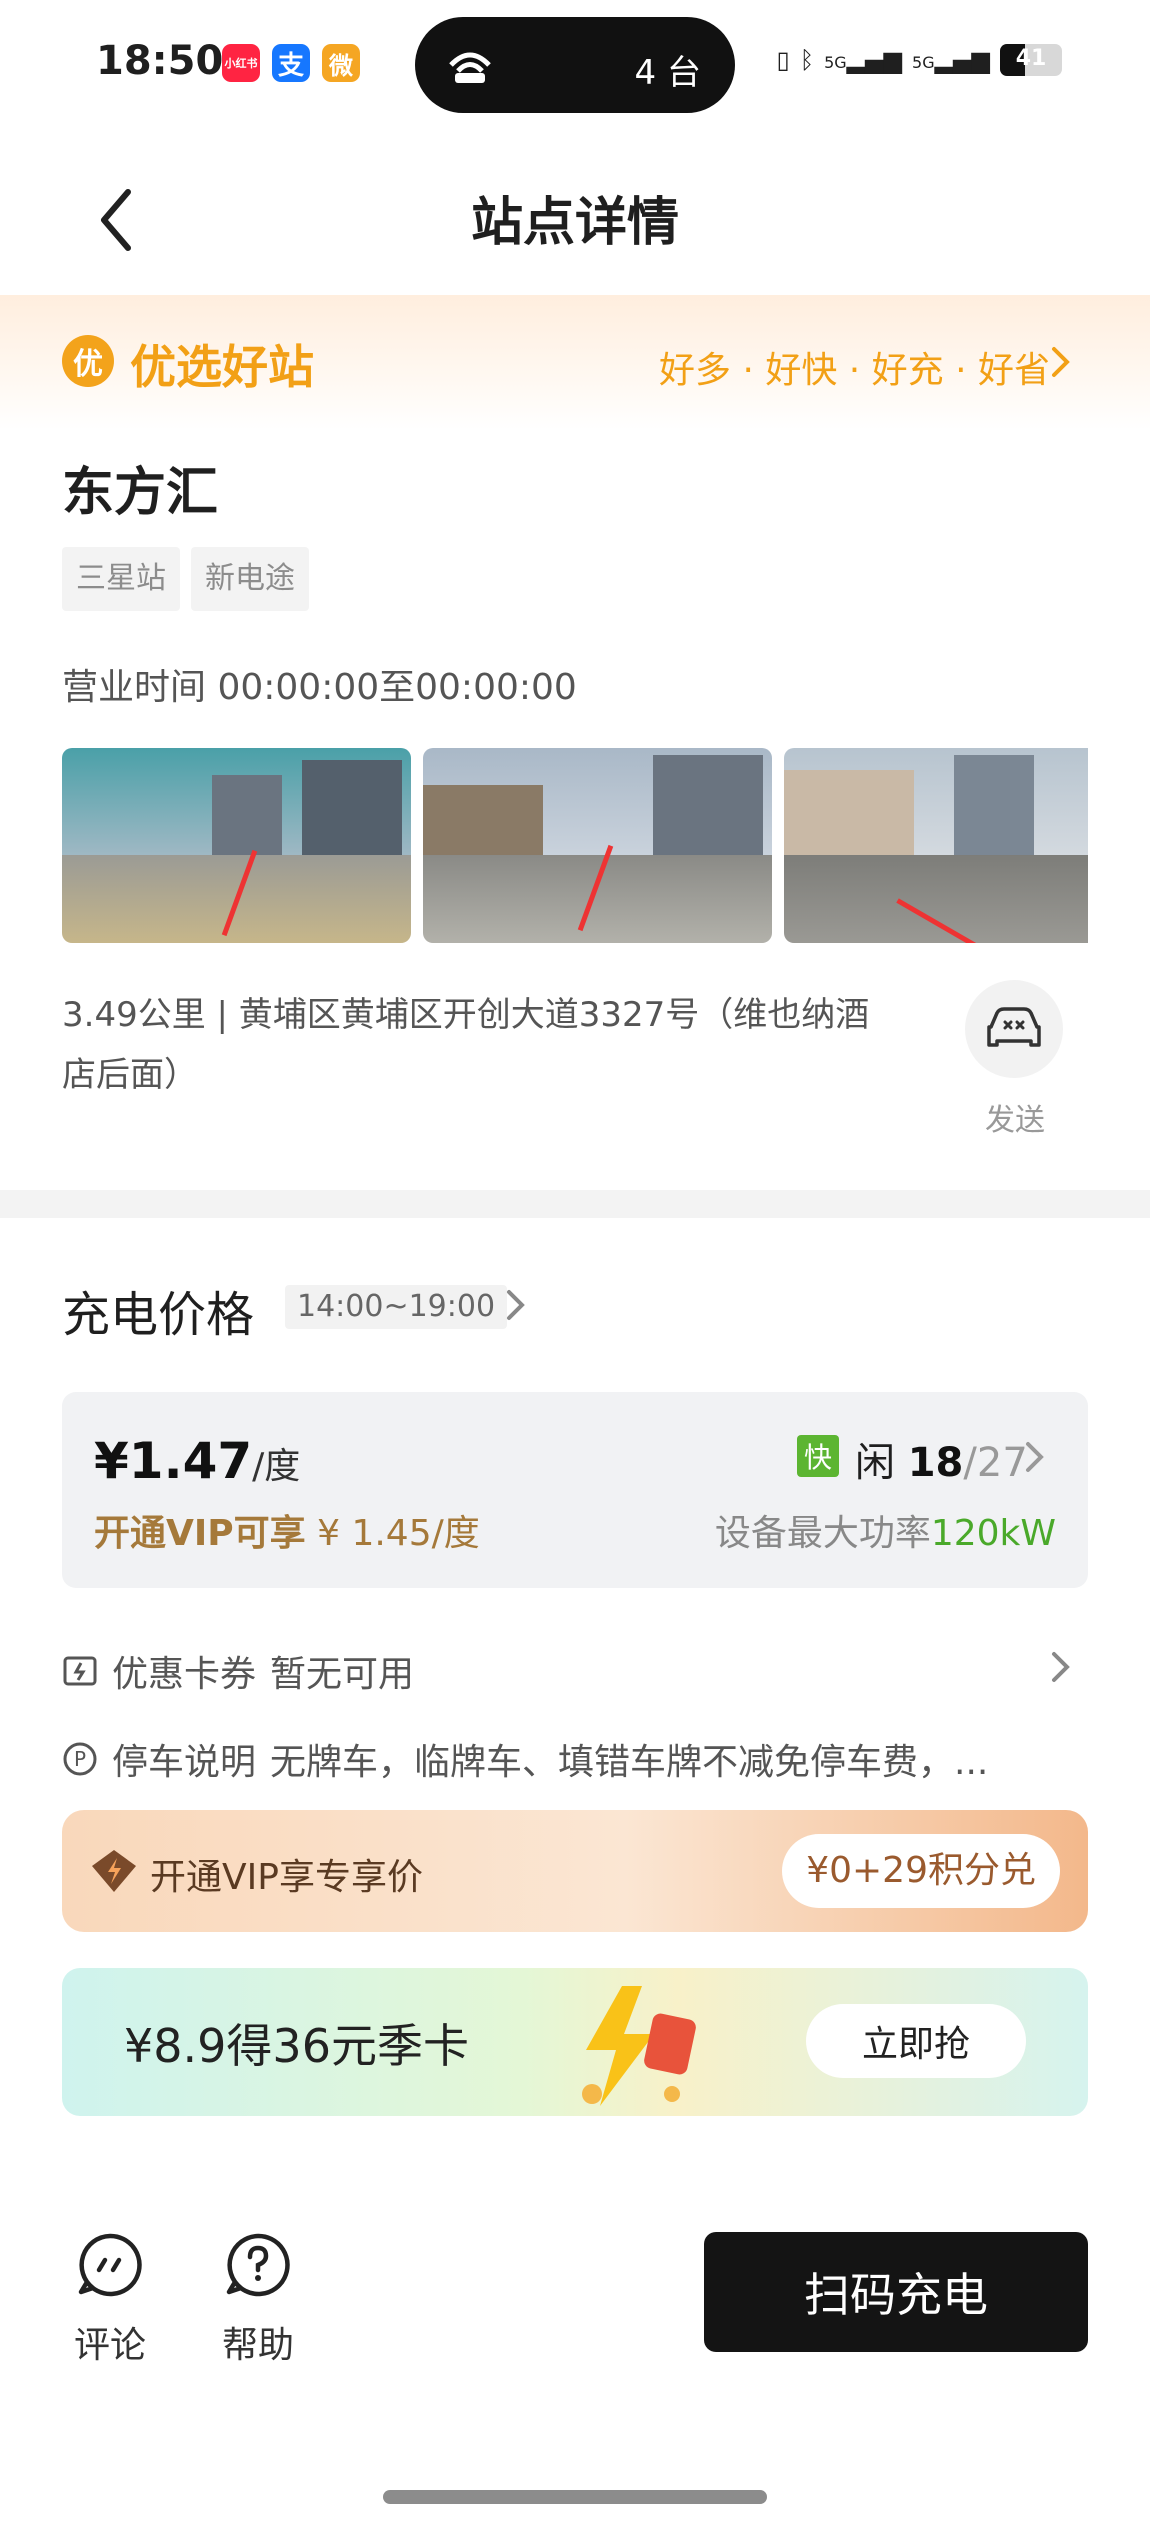 This screenshot has width=1150, height=2527. What do you see at coordinates (114, 1871) in the screenshot?
I see `vip-diamond-icon` at bounding box center [114, 1871].